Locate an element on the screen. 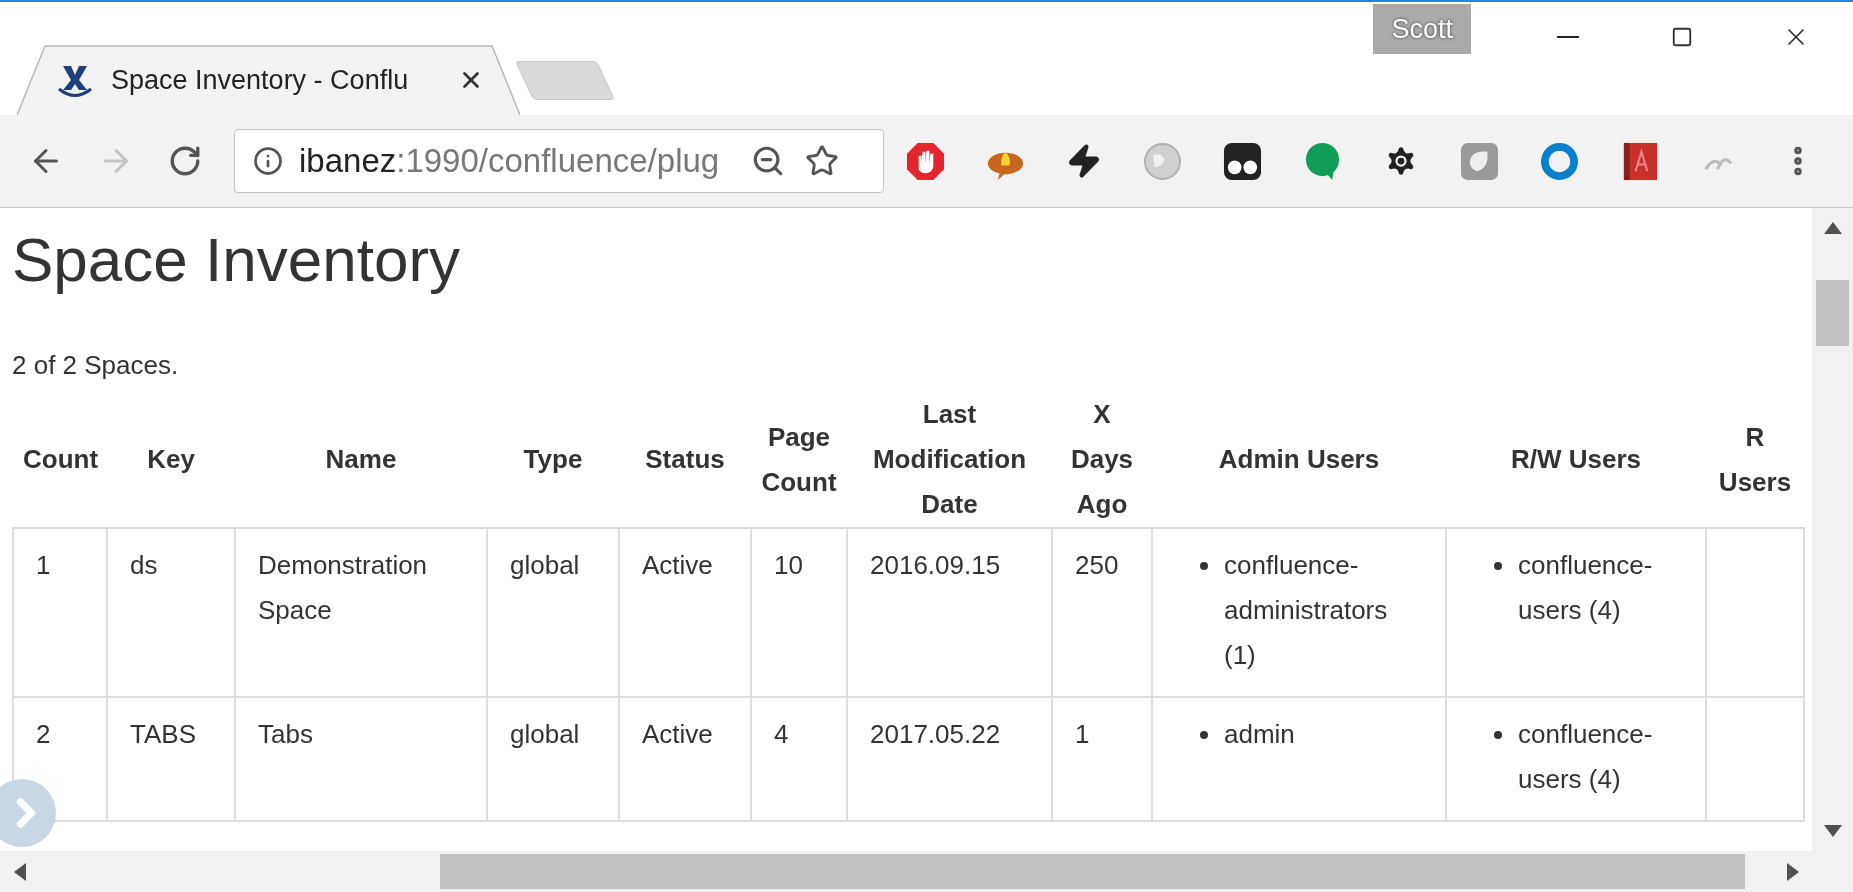 The width and height of the screenshot is (1853, 892). column-header: Admin Users is located at coordinates (1299, 459).